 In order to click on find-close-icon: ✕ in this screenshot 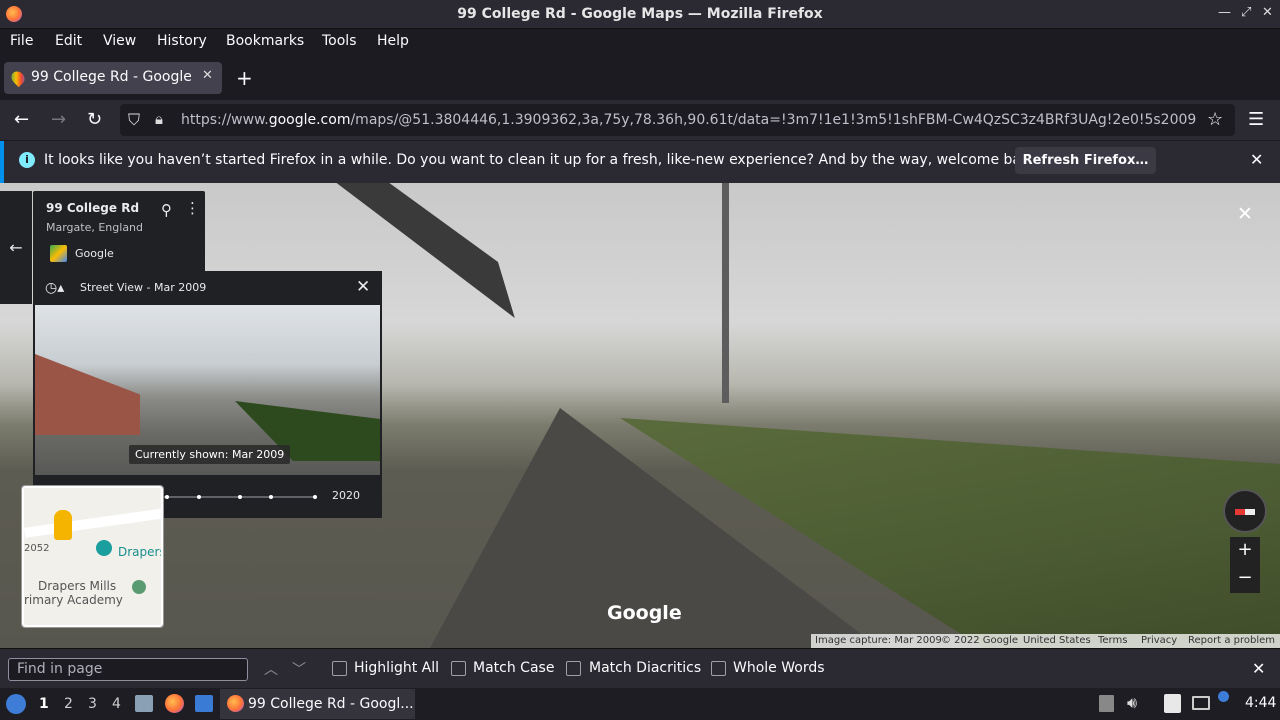, I will do `click(1258, 668)`.